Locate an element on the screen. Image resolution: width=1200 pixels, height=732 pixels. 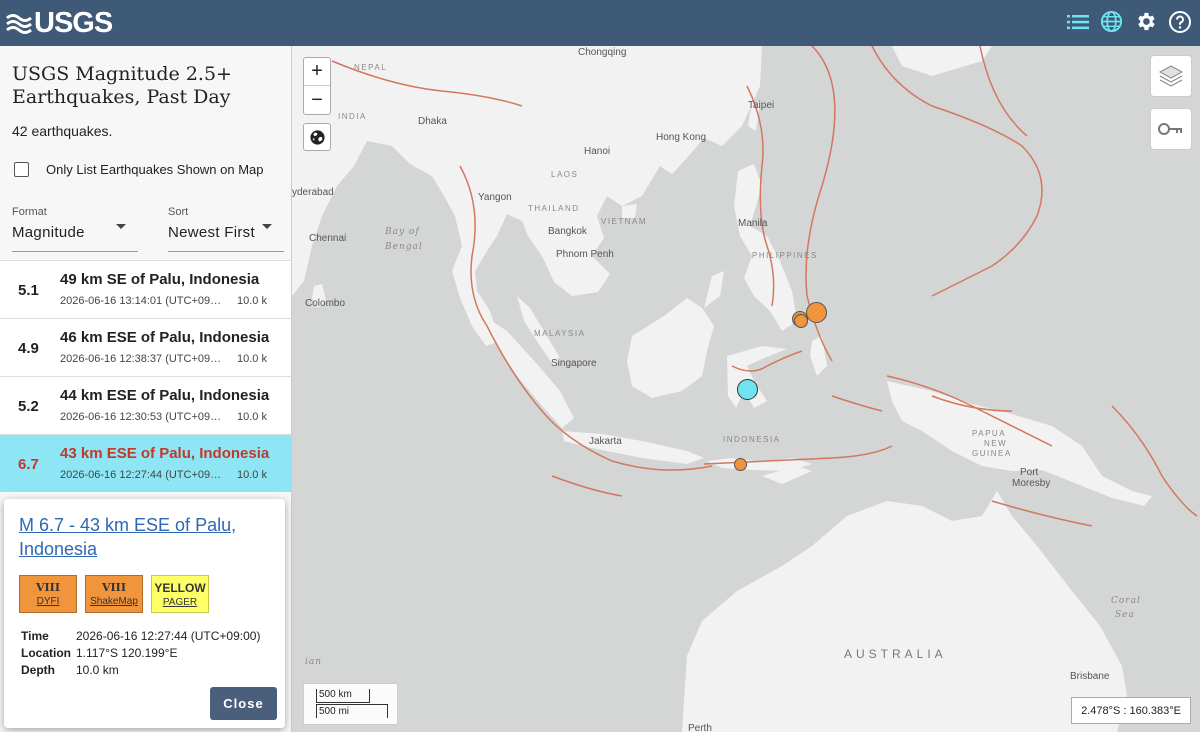
map-label: Jakarta is located at coordinates (605, 441).